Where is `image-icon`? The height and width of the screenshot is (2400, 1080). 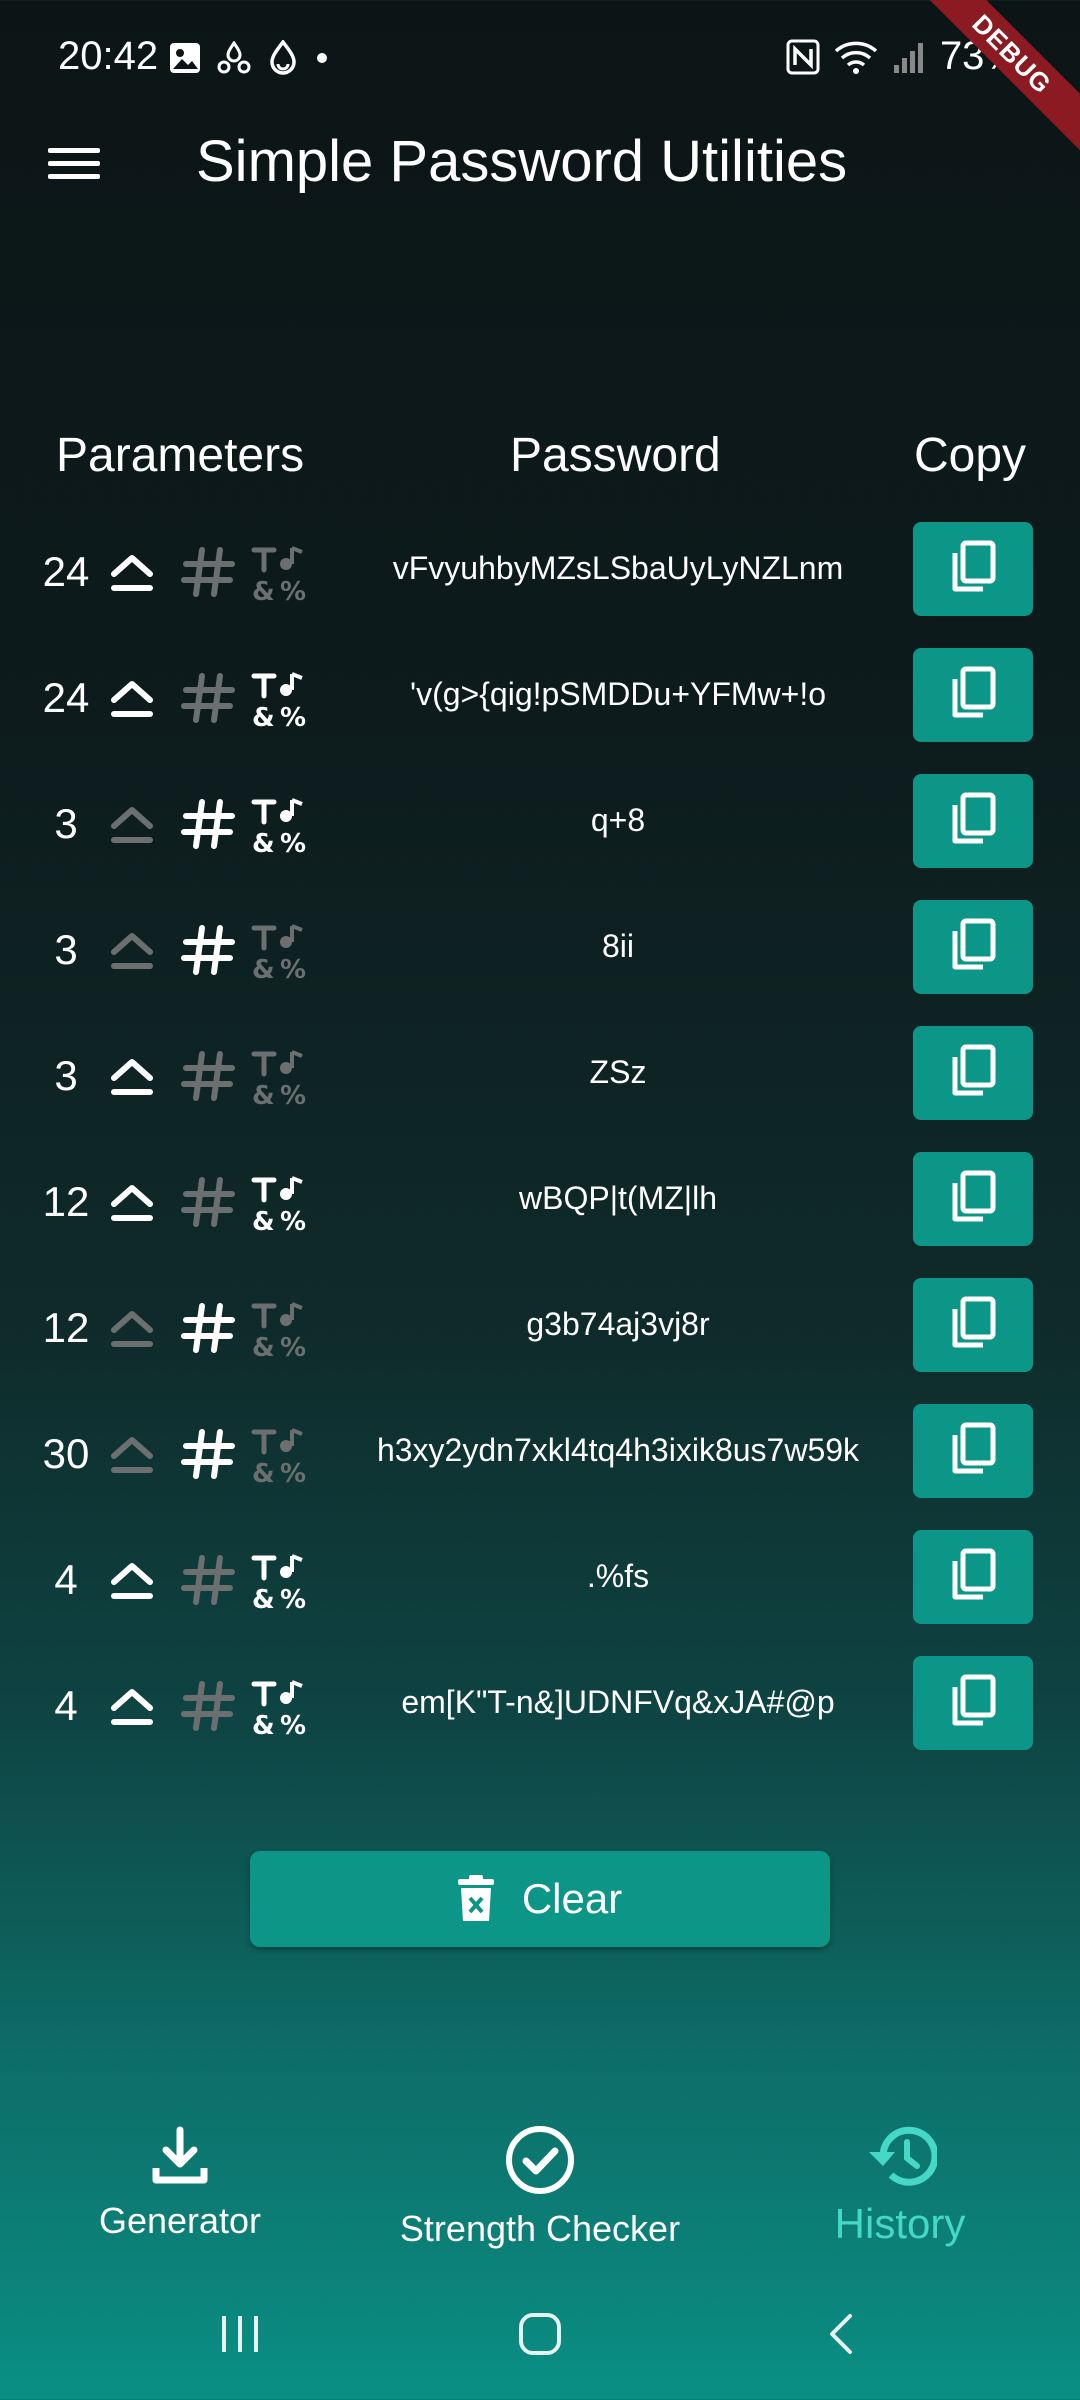 image-icon is located at coordinates (185, 58).